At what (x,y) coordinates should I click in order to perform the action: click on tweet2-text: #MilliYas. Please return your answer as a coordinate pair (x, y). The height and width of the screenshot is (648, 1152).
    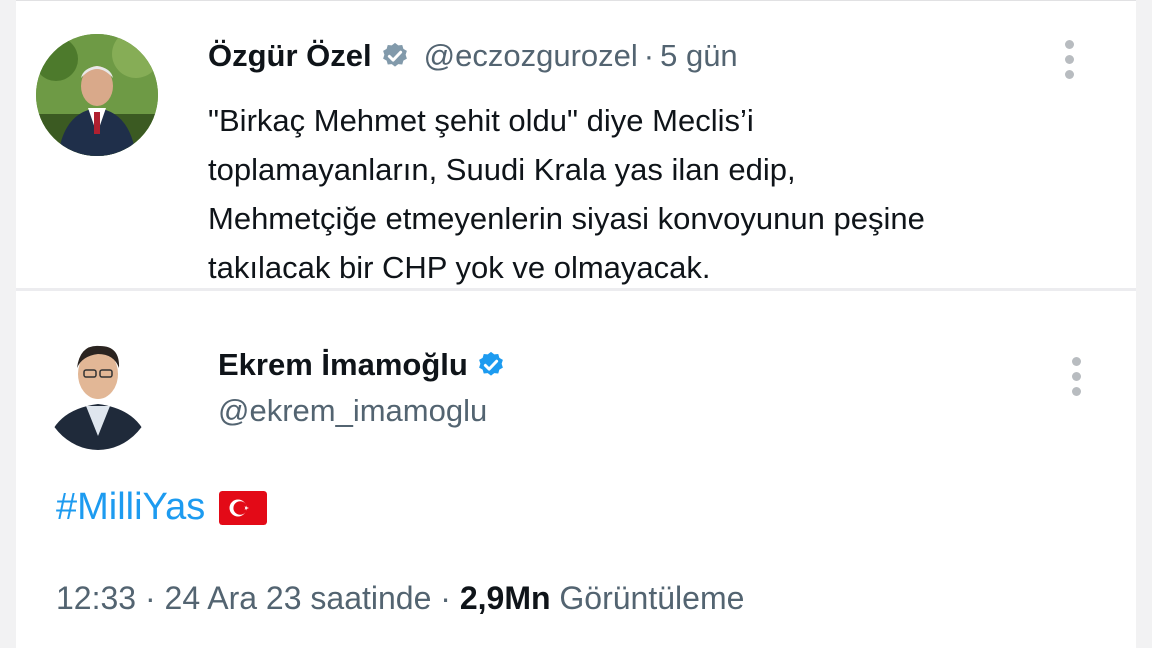
    Looking at the image, I should click on (162, 507).